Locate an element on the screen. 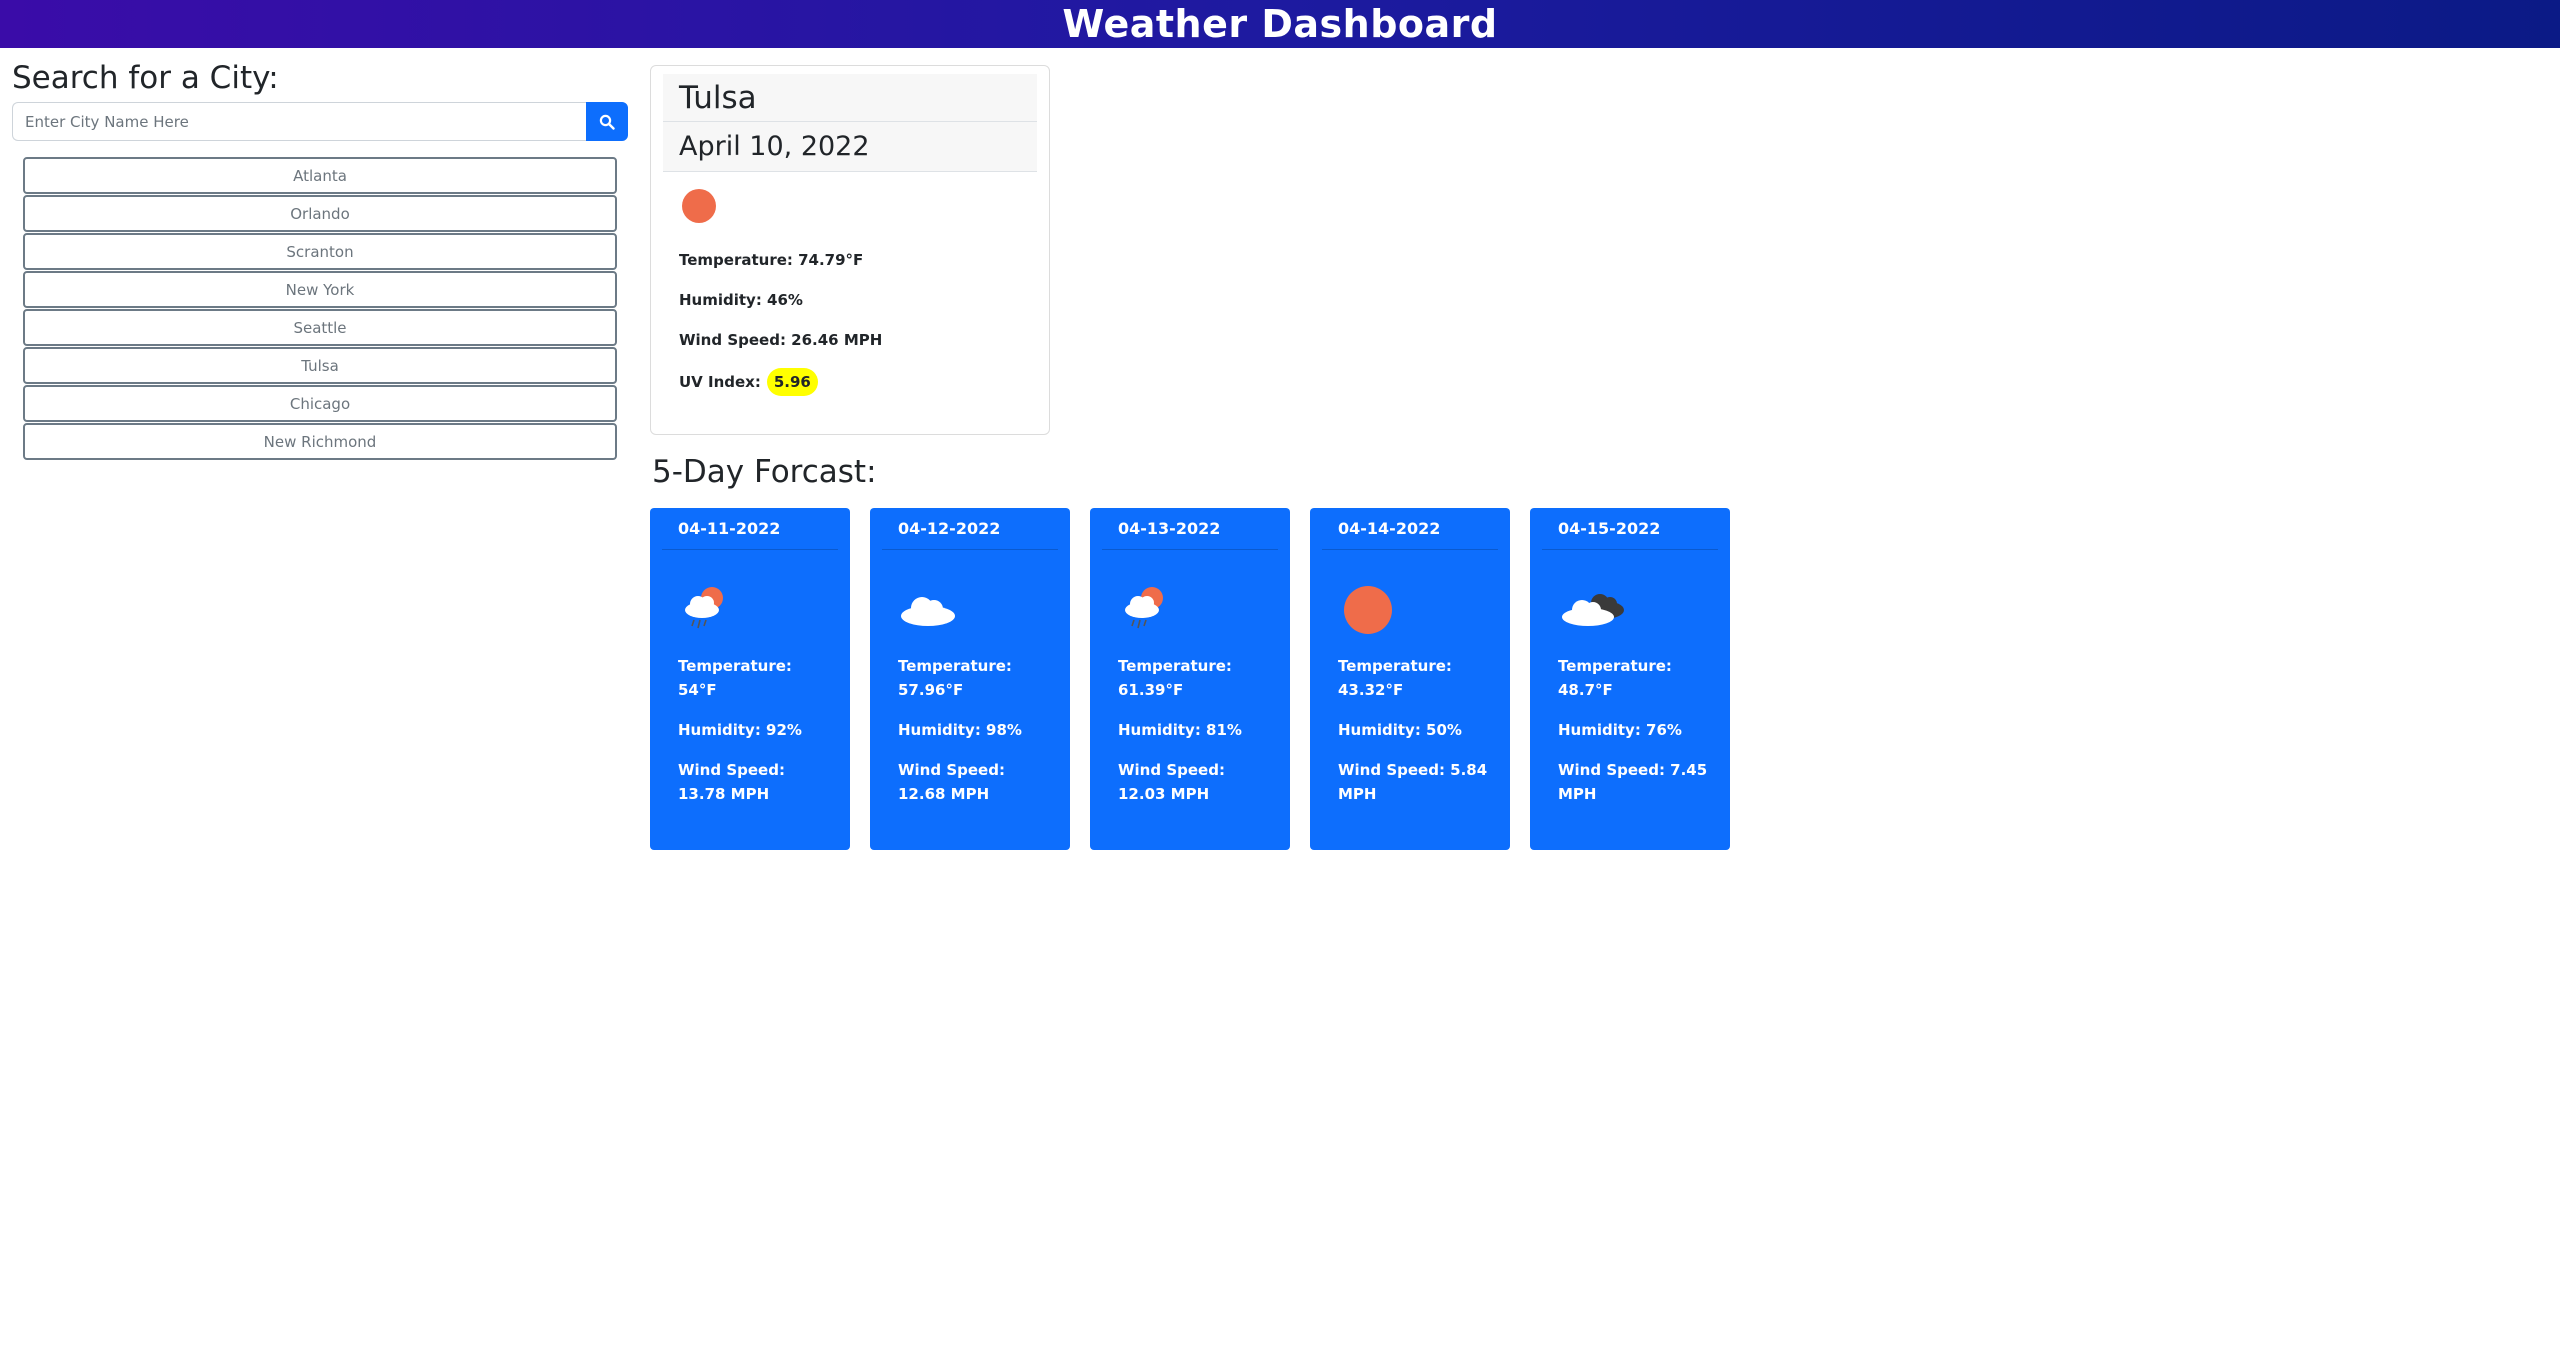 The height and width of the screenshot is (1367, 2560). search-row is located at coordinates (320, 121).